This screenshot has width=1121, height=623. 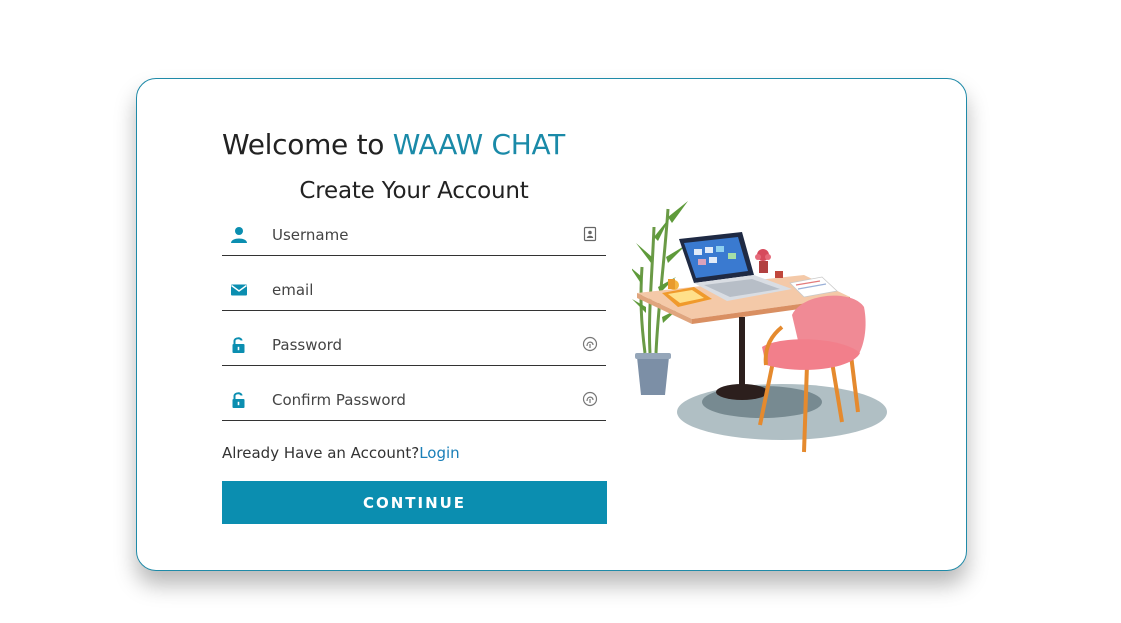 What do you see at coordinates (759, 327) in the screenshot?
I see `workspace-desk-illustration` at bounding box center [759, 327].